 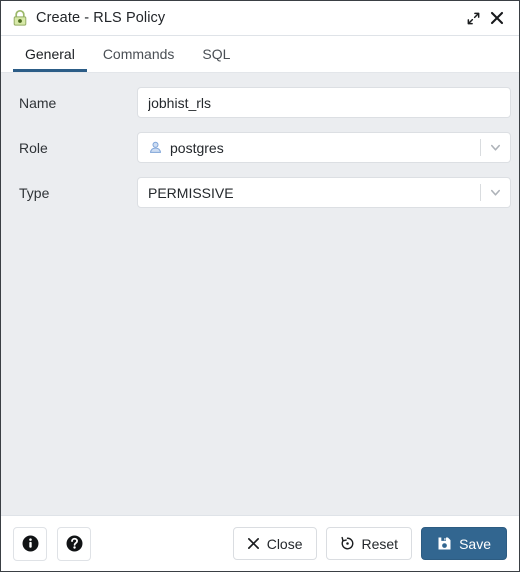 What do you see at coordinates (101, 18) in the screenshot?
I see `dialog-title: Create - RLS Policy` at bounding box center [101, 18].